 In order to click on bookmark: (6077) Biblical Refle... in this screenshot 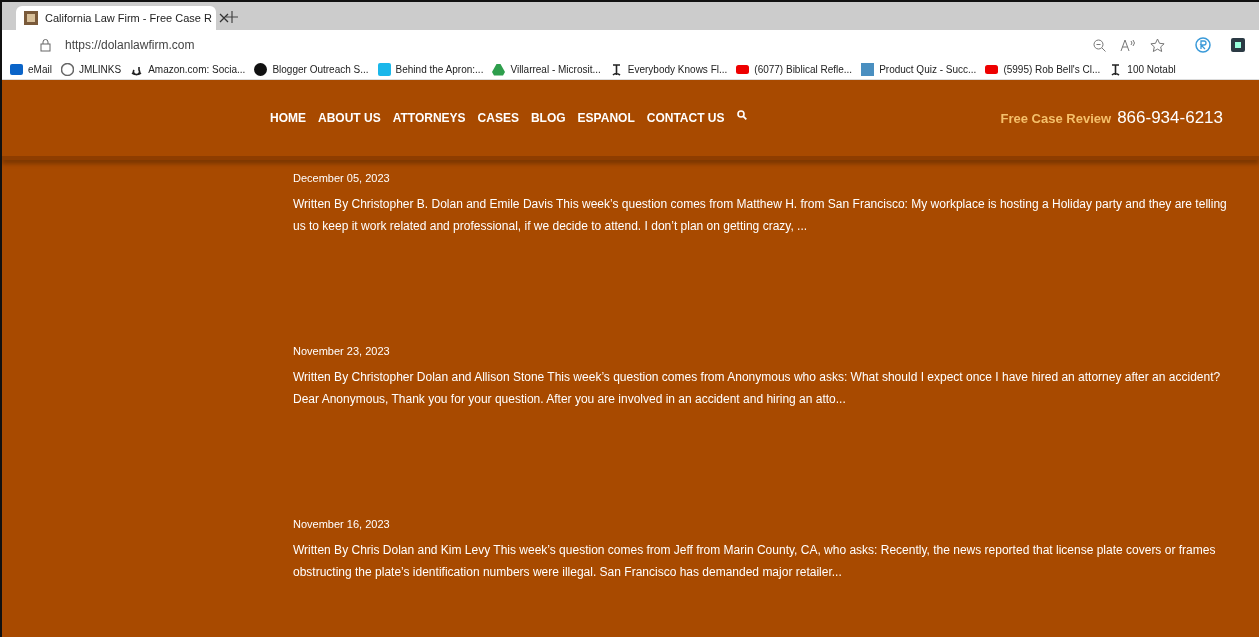, I will do `click(794, 69)`.